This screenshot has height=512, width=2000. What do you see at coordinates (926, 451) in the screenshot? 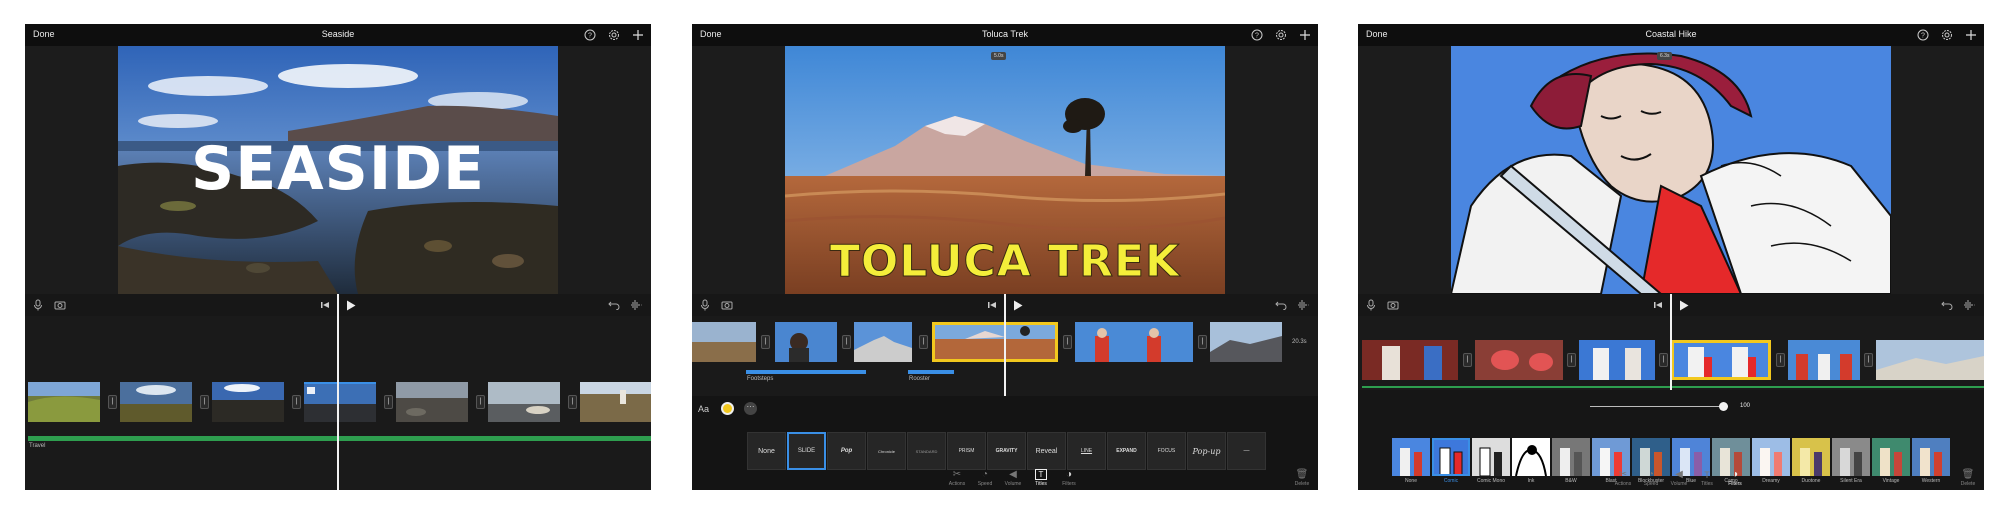
I see `title-style-standard: STANDARD` at bounding box center [926, 451].